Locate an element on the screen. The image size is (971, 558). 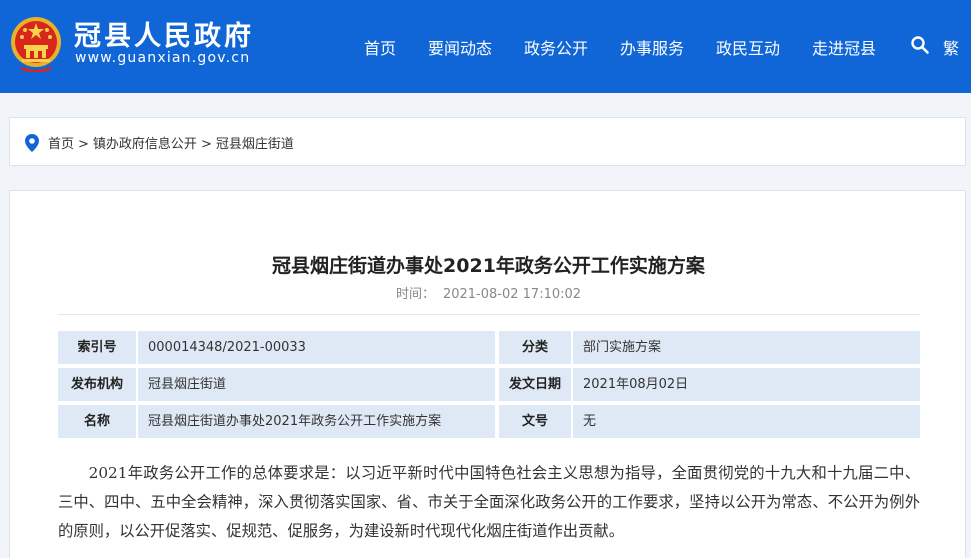
nav-item-about: 走进冠县 is located at coordinates (844, 47).